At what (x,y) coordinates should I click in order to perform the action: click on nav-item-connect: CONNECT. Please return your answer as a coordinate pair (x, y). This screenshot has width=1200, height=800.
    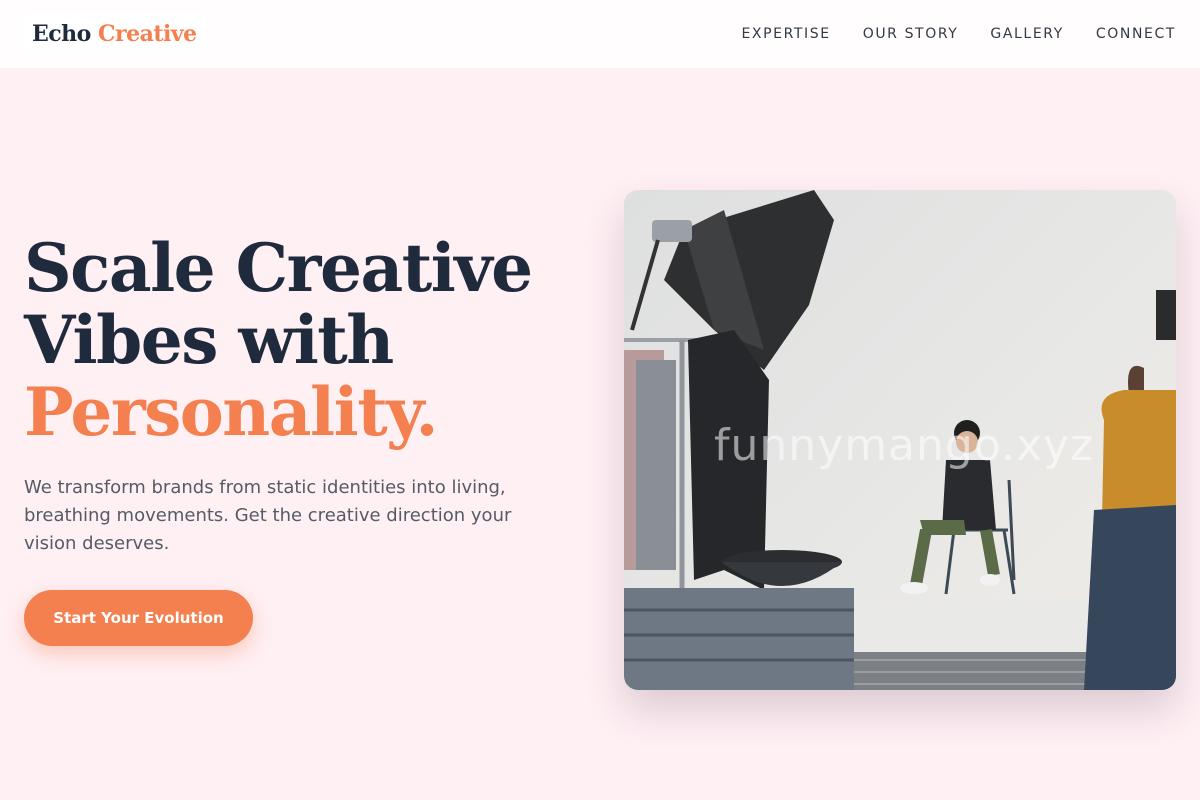
    Looking at the image, I should click on (1136, 34).